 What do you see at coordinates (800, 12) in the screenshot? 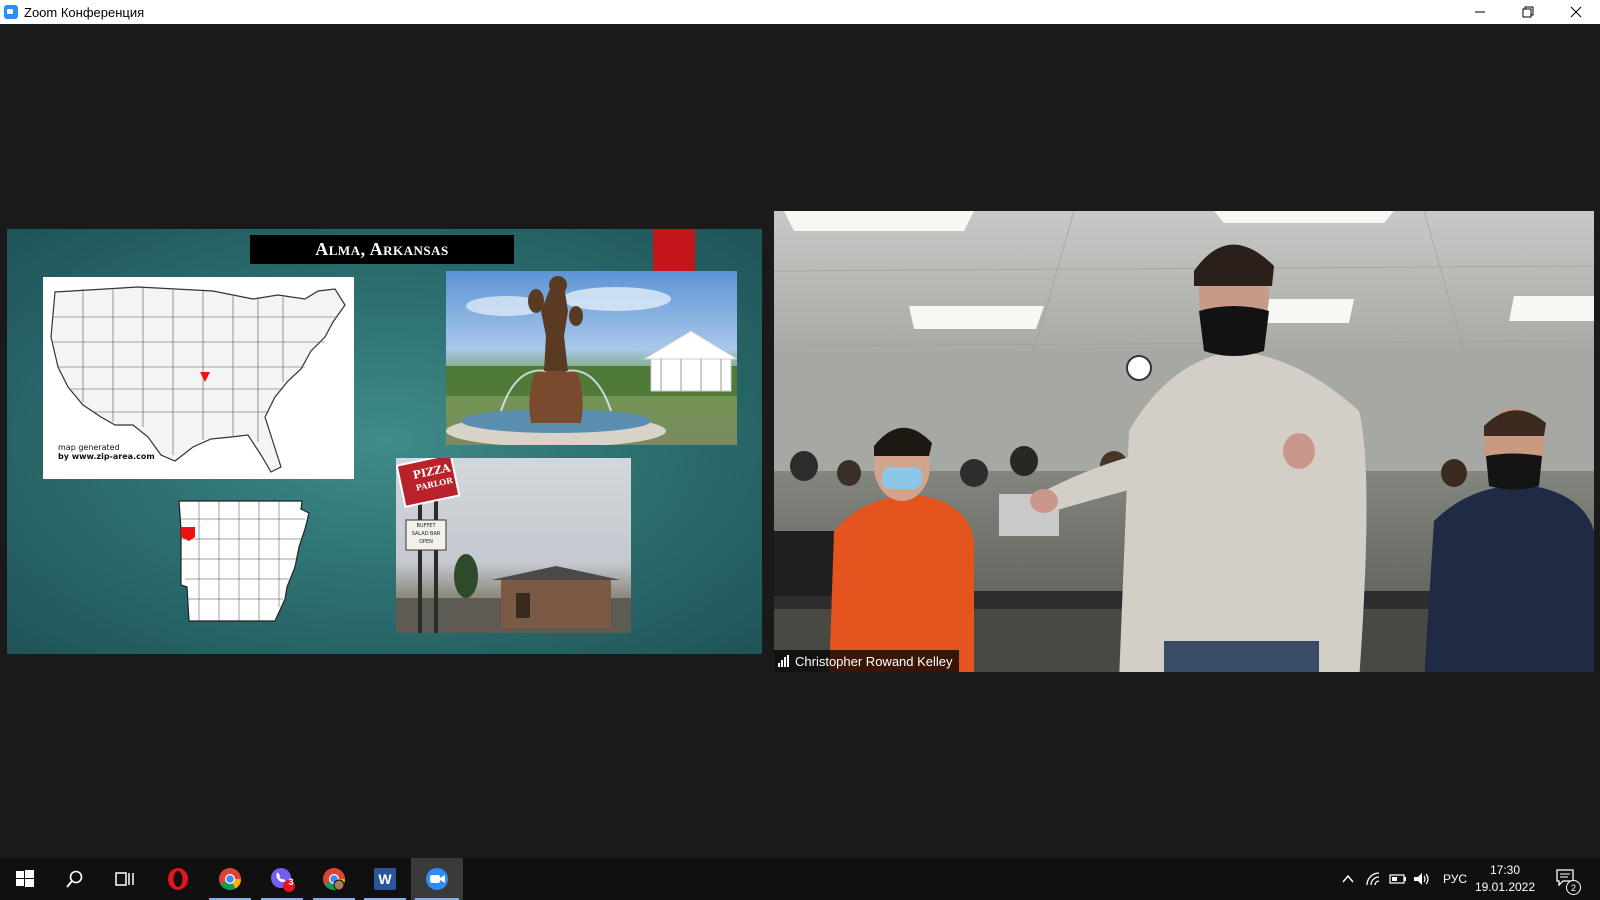
I see `title-bar: Zoom Конференция` at bounding box center [800, 12].